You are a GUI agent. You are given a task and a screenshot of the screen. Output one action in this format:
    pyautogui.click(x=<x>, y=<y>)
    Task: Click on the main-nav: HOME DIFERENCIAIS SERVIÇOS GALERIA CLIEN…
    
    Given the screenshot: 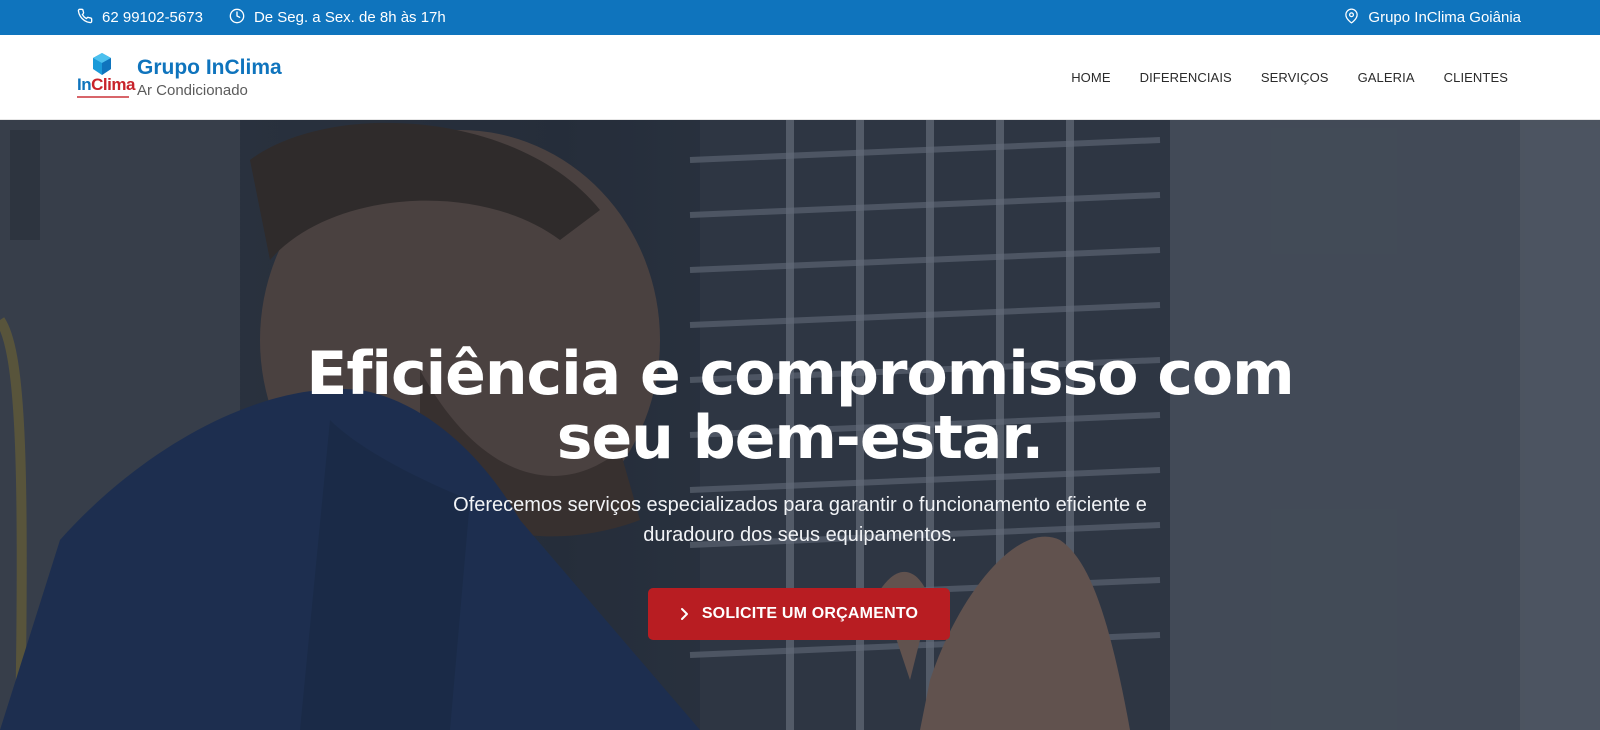 What is the action you would take?
    pyautogui.click(x=1289, y=77)
    